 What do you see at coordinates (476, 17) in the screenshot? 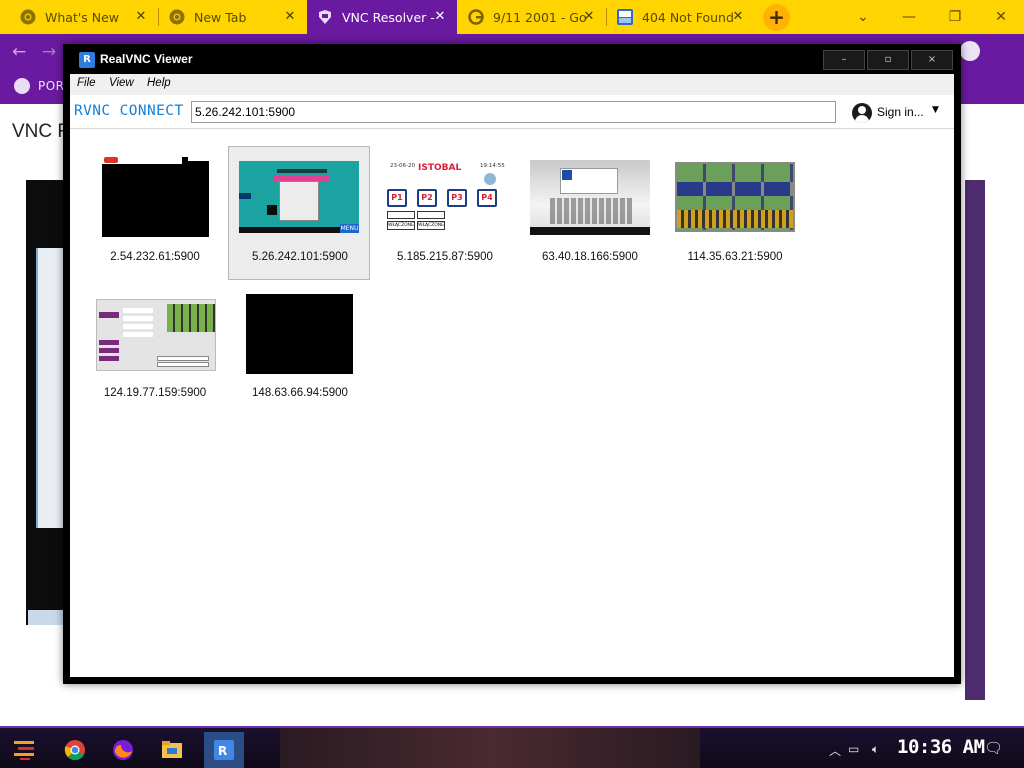
I see `google-icon` at bounding box center [476, 17].